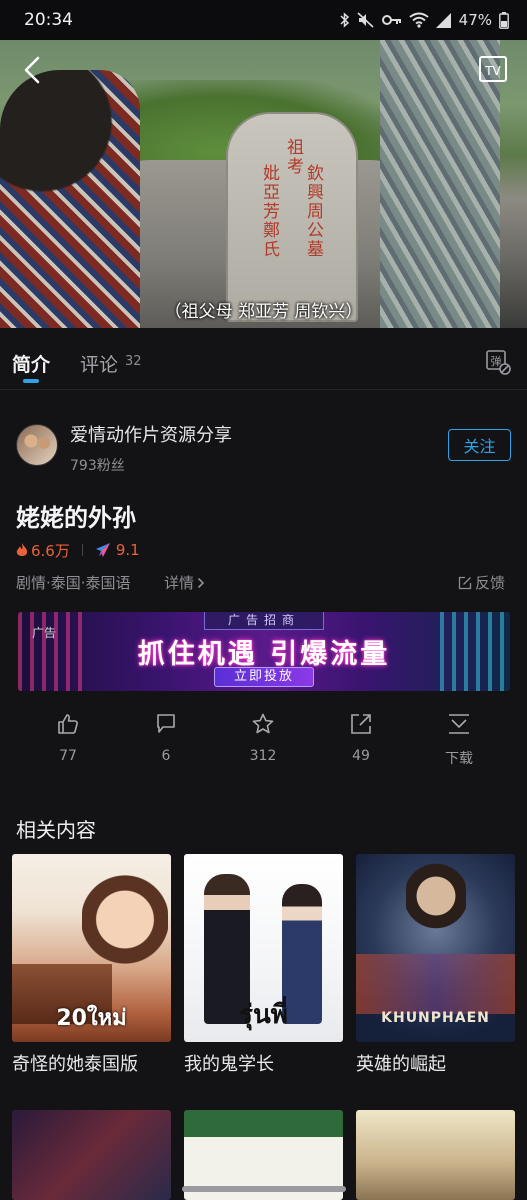 This screenshot has width=527, height=1200. Describe the element at coordinates (361, 724) in the screenshot. I see `share-icon` at that location.